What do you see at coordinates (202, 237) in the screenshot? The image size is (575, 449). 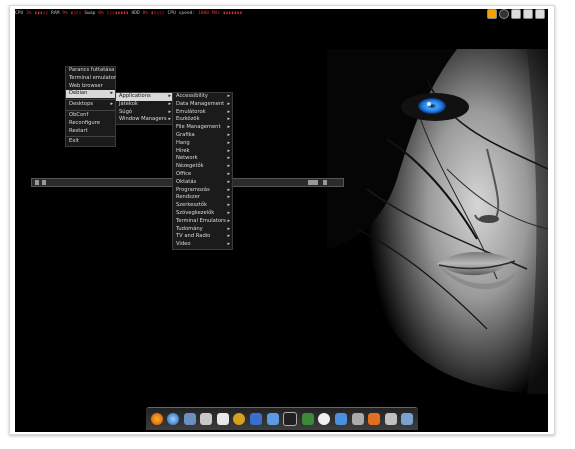 I see `menu-item-tv-and-radio: TV and Radio` at bounding box center [202, 237].